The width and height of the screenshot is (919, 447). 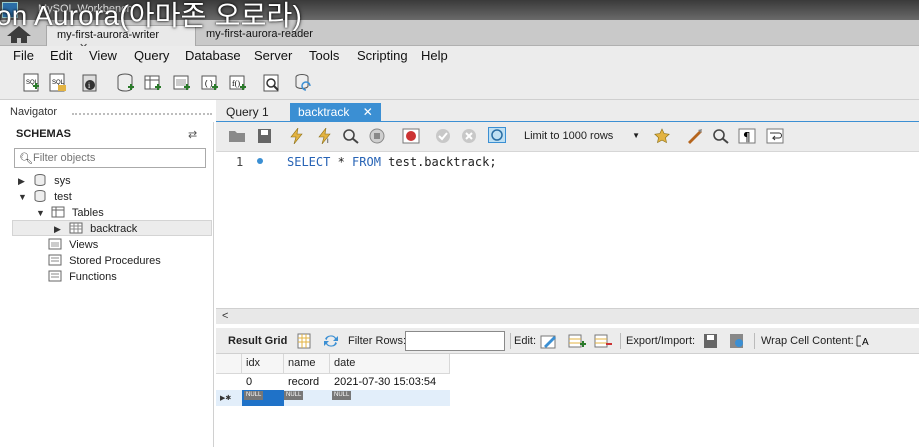 I want to click on create-function-icon: f(), so click(x=238, y=83).